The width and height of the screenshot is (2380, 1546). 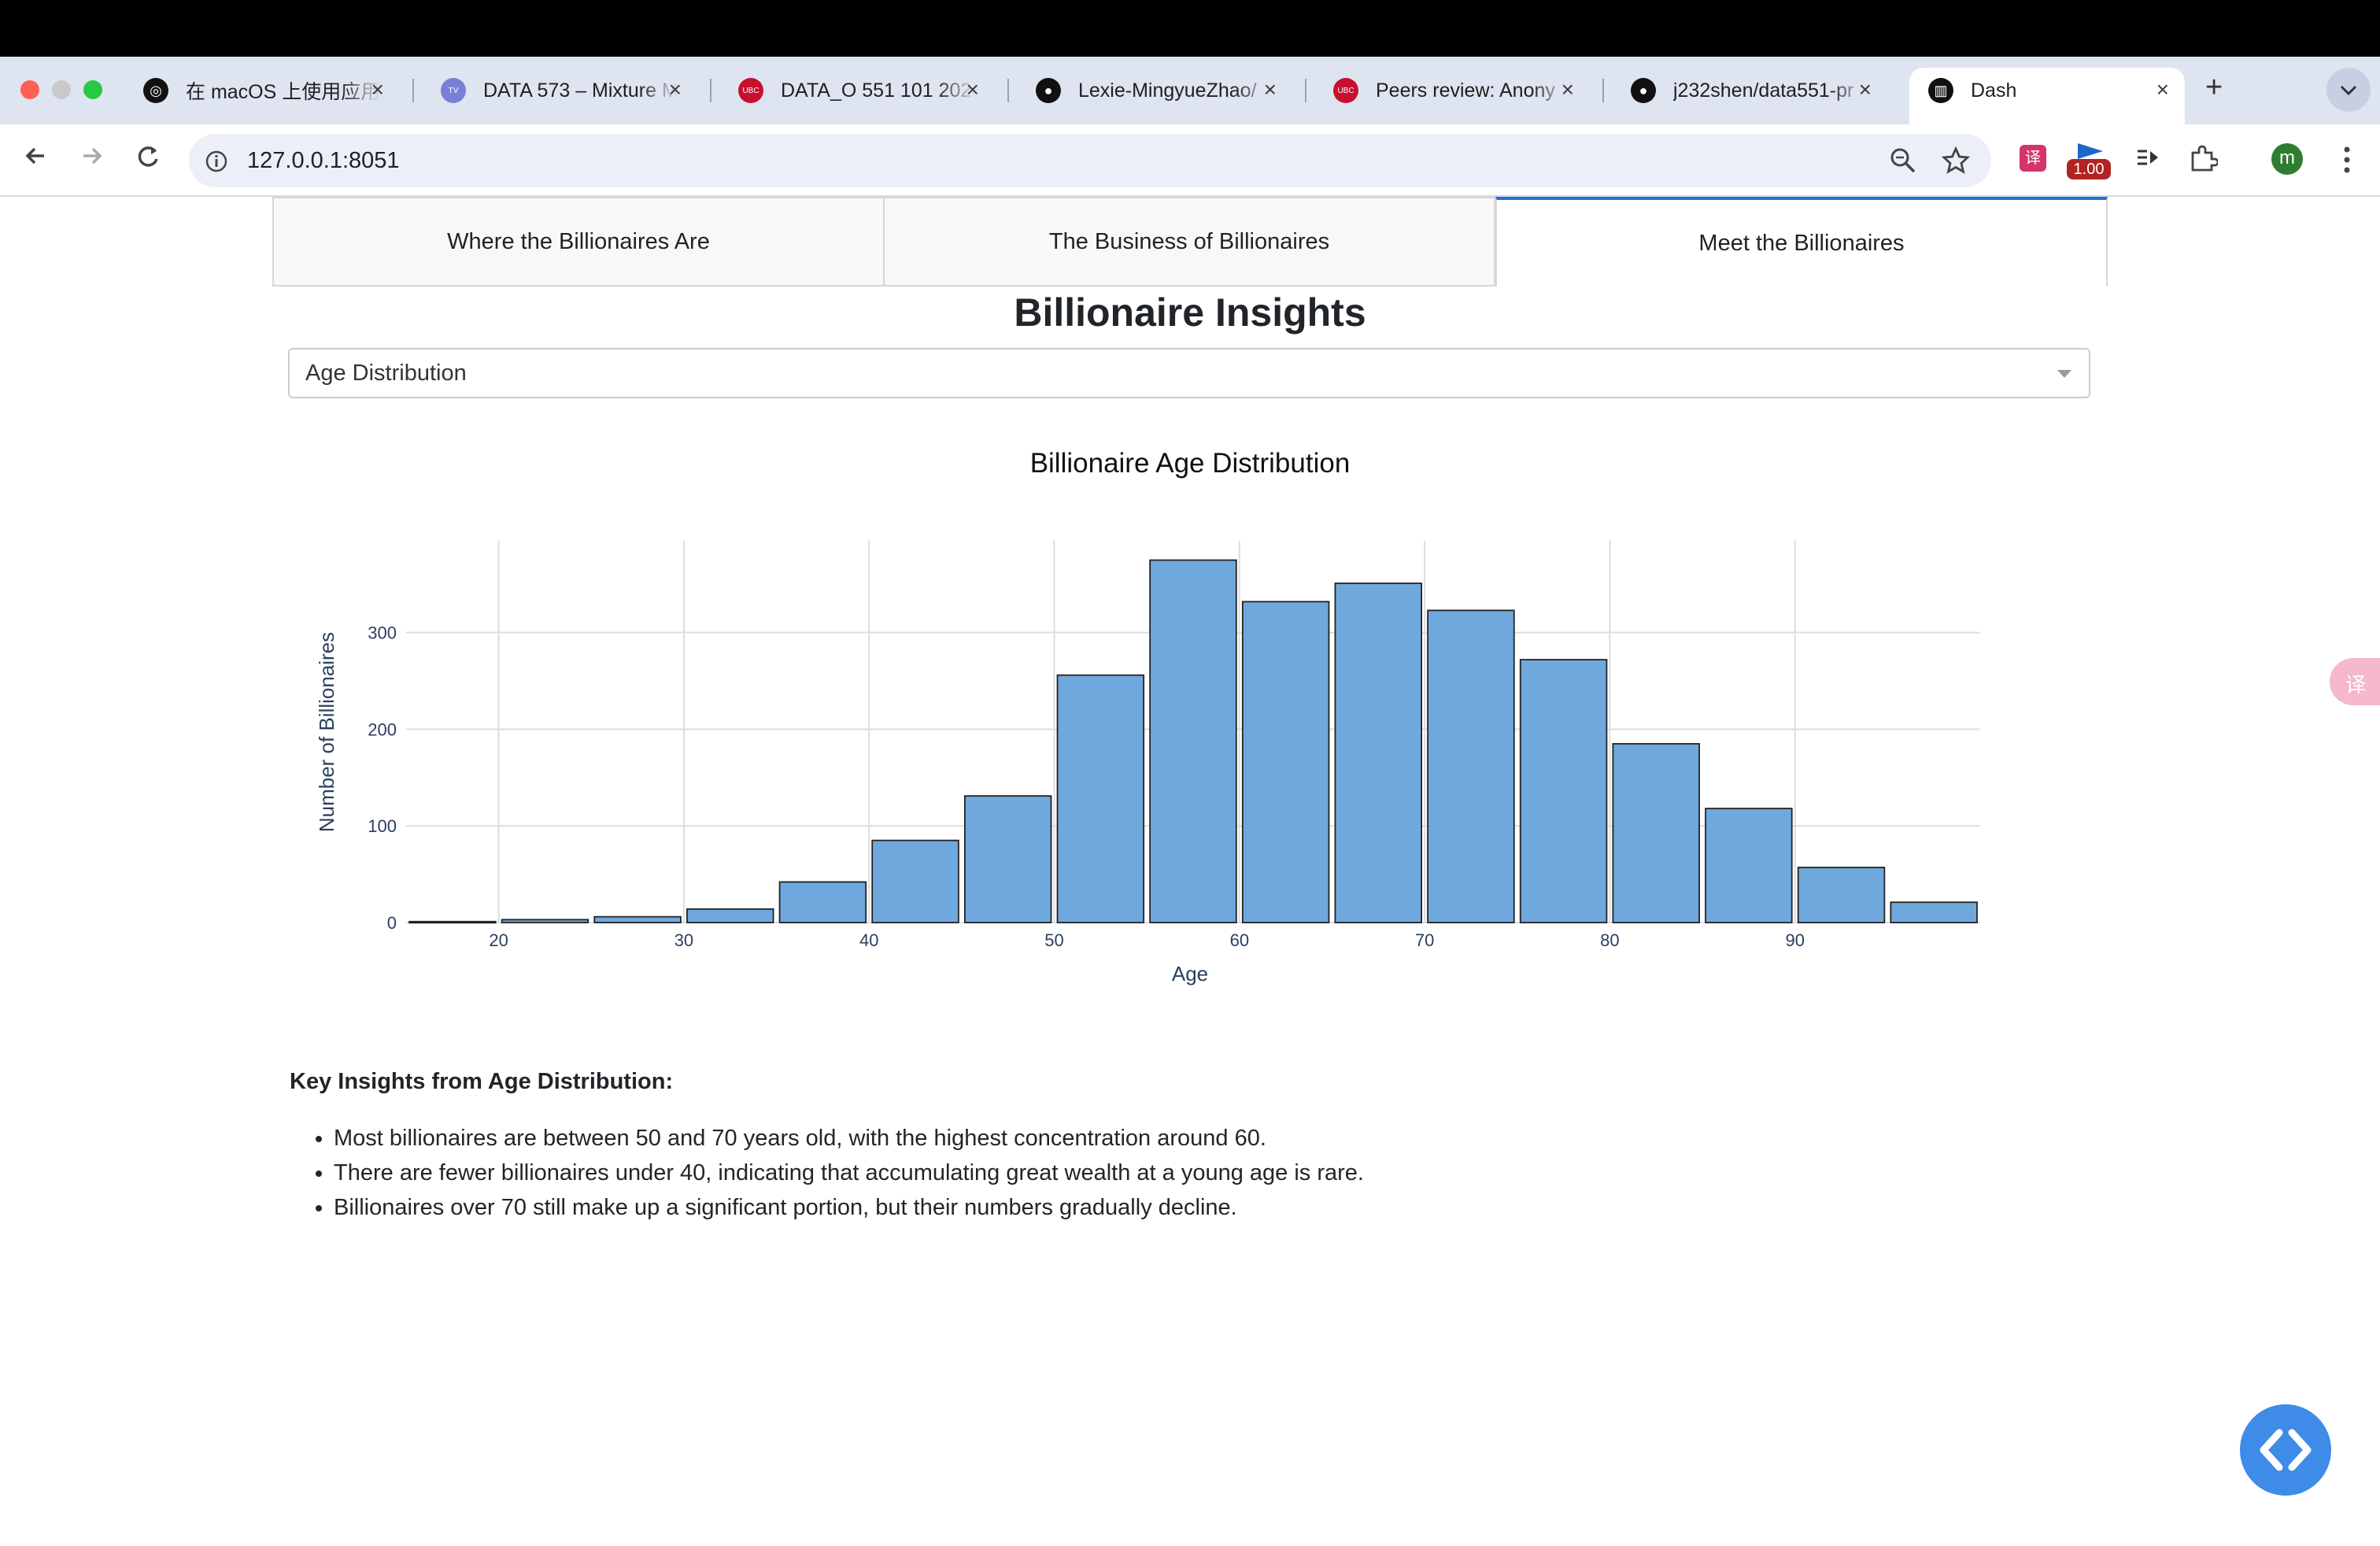 What do you see at coordinates (29, 89) in the screenshot?
I see `close-window-button` at bounding box center [29, 89].